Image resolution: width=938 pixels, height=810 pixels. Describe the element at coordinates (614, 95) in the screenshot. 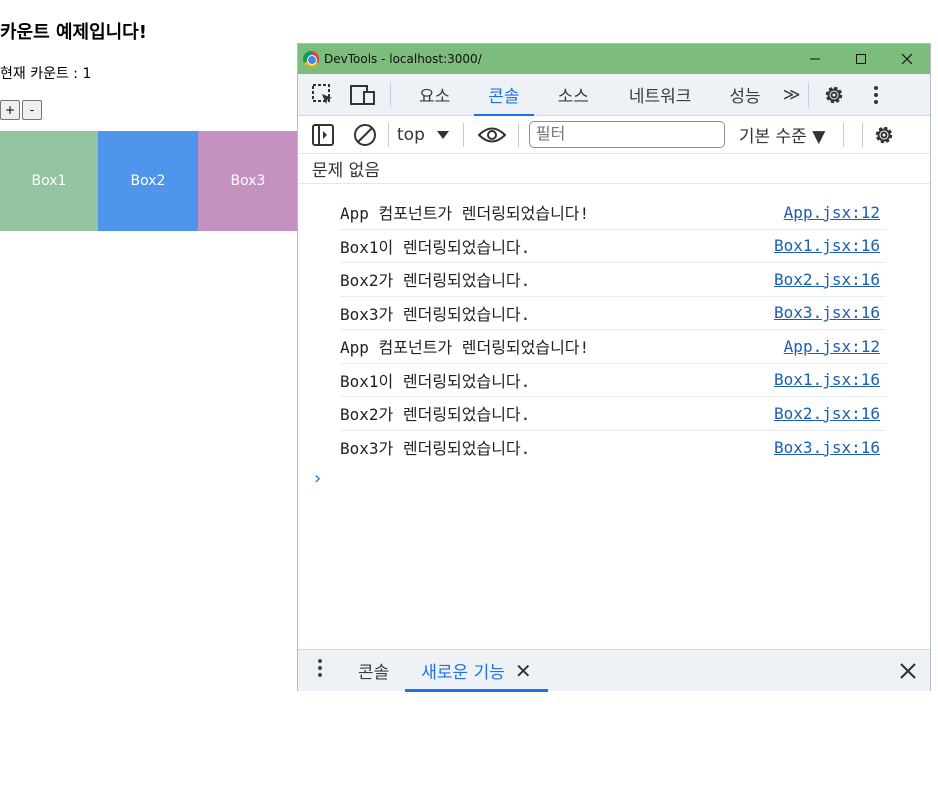

I see `devtools-tabbar: 요소 콘솔 소스 네트워크 성능 ≫` at that location.